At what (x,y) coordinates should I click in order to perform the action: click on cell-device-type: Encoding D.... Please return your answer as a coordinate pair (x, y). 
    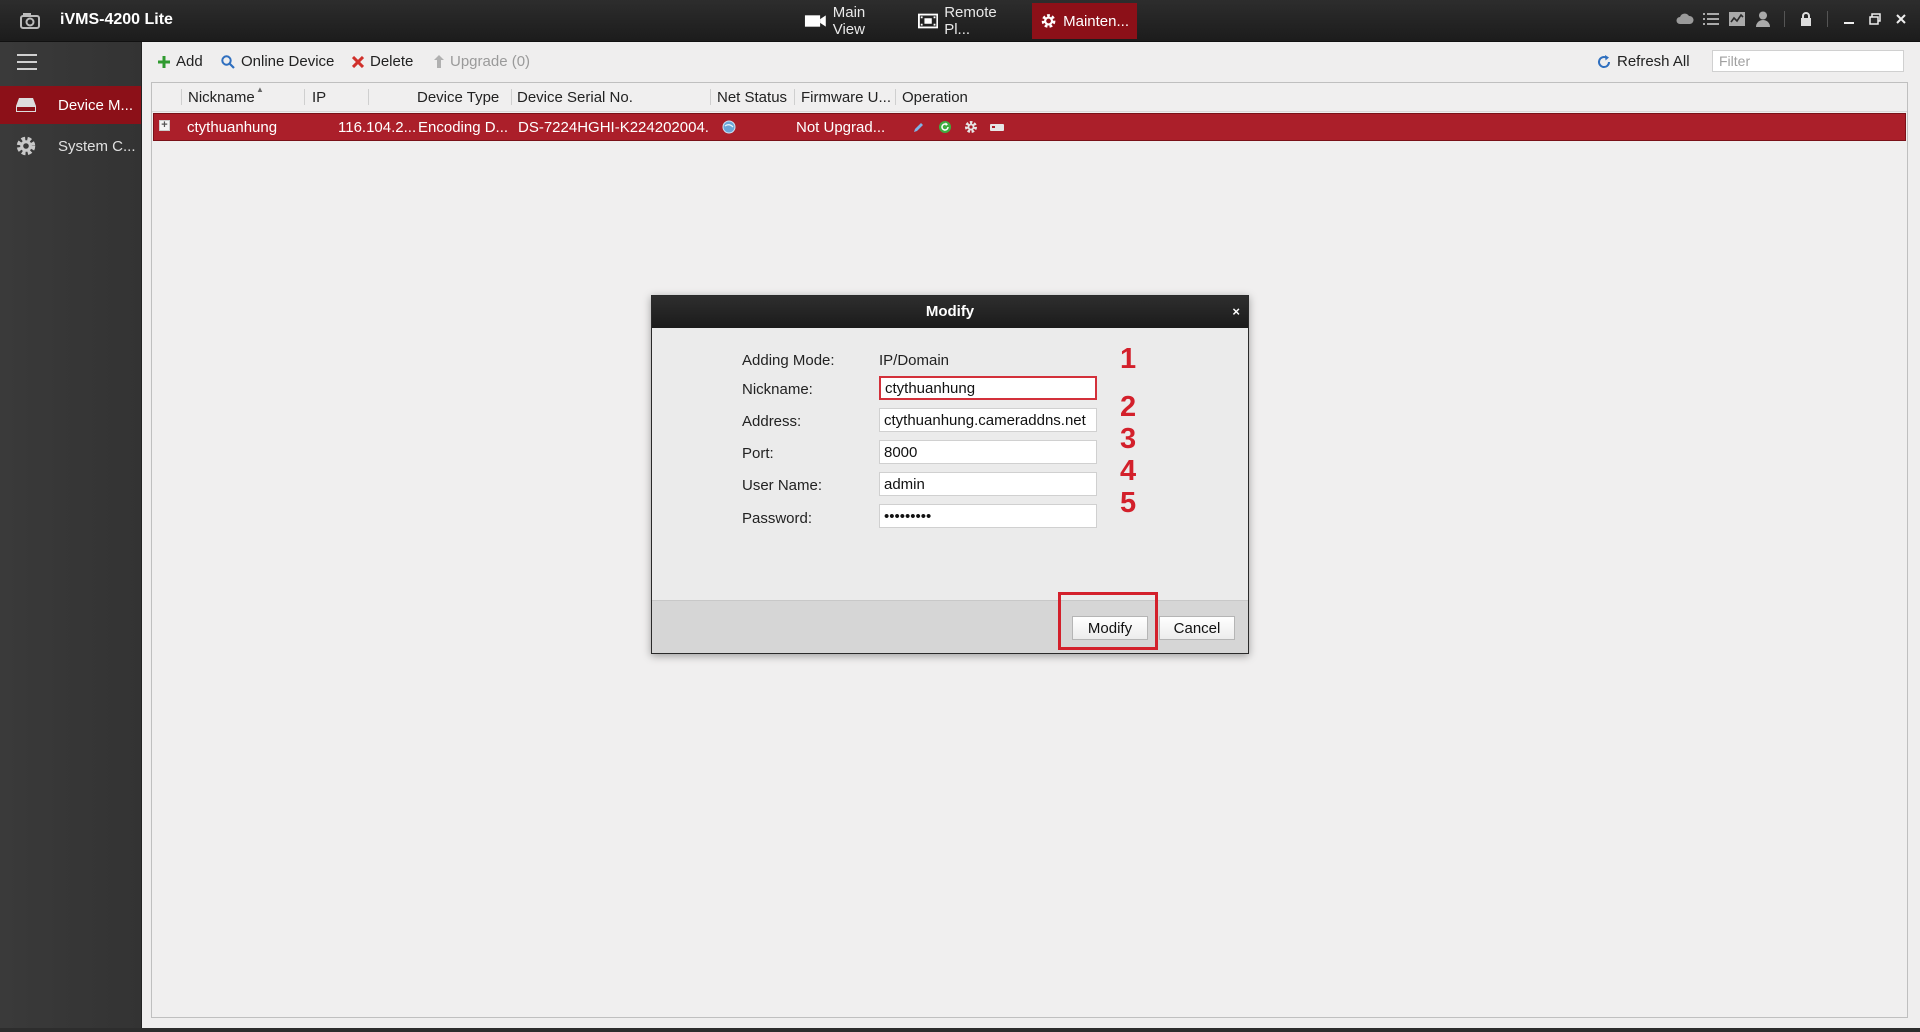
    Looking at the image, I should click on (463, 127).